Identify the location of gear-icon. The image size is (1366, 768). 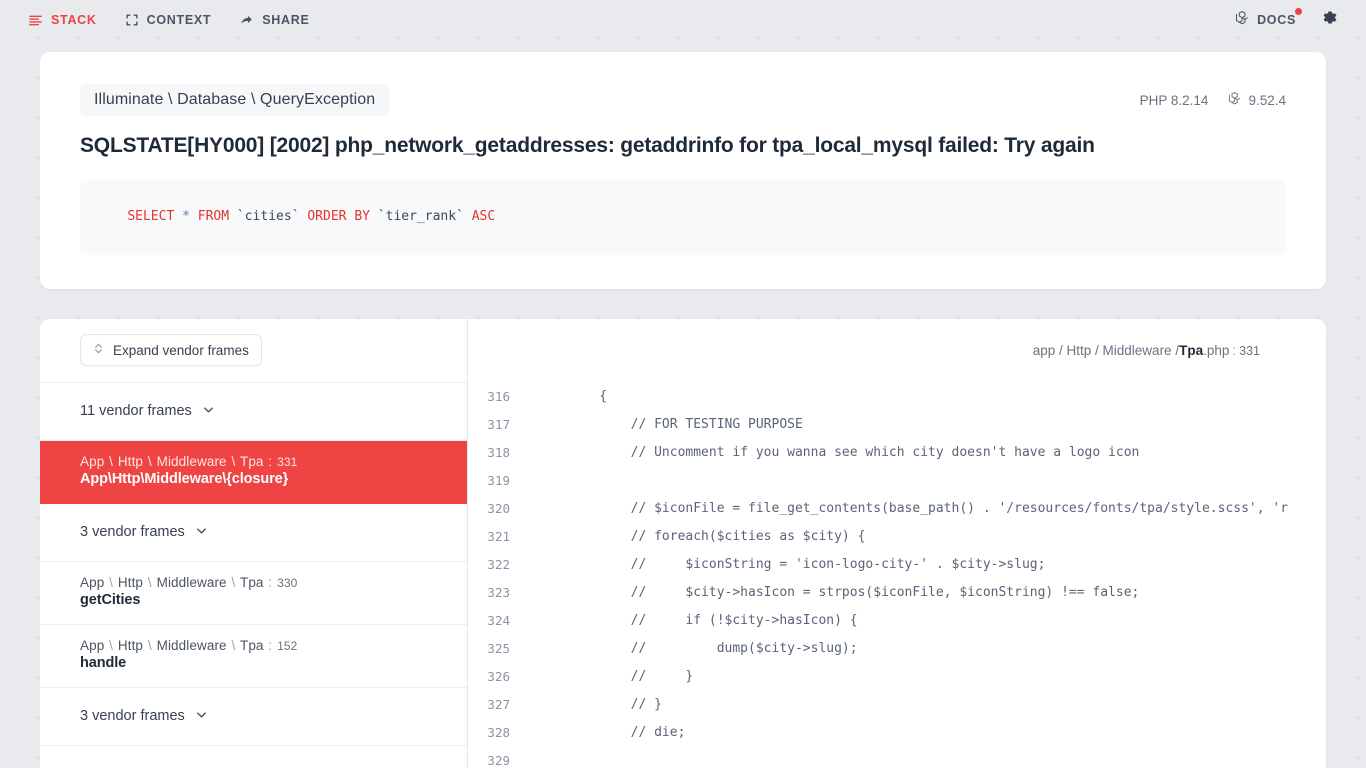
(1329, 20).